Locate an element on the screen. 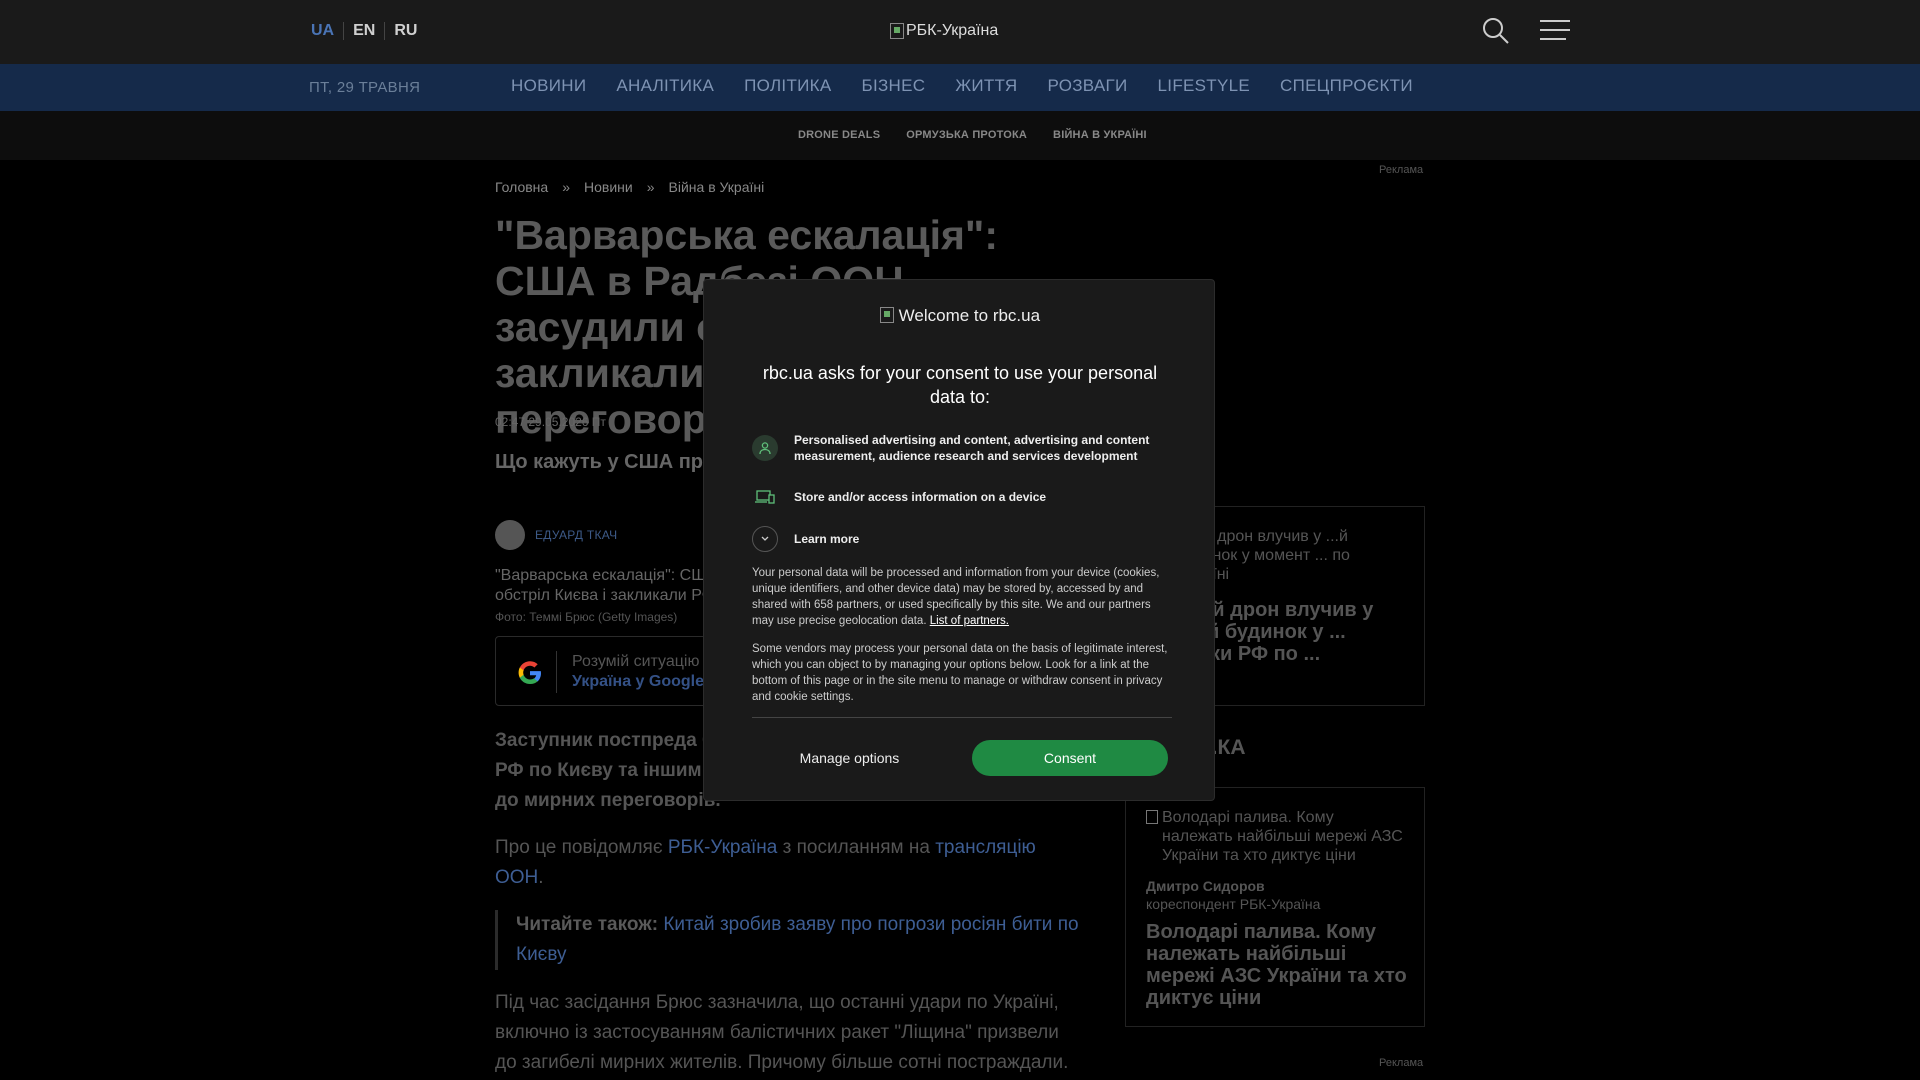  hamburger-icon is located at coordinates (1555, 30).